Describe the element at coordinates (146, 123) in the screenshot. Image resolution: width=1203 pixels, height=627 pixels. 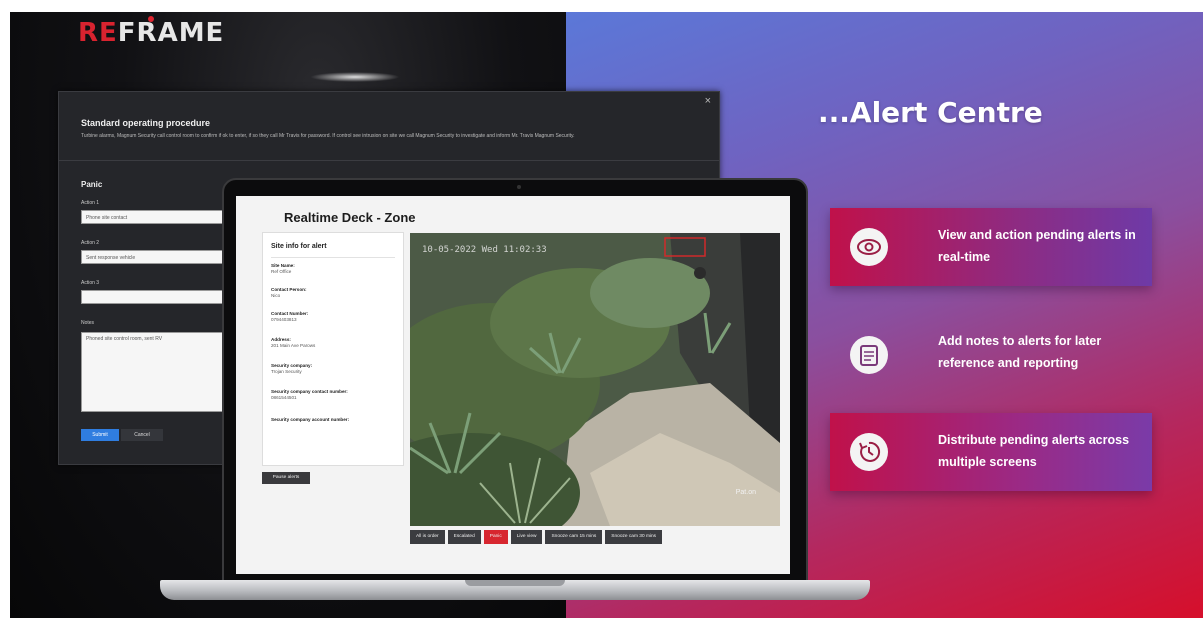
I see `sop-title: Standard operating procedure` at that location.